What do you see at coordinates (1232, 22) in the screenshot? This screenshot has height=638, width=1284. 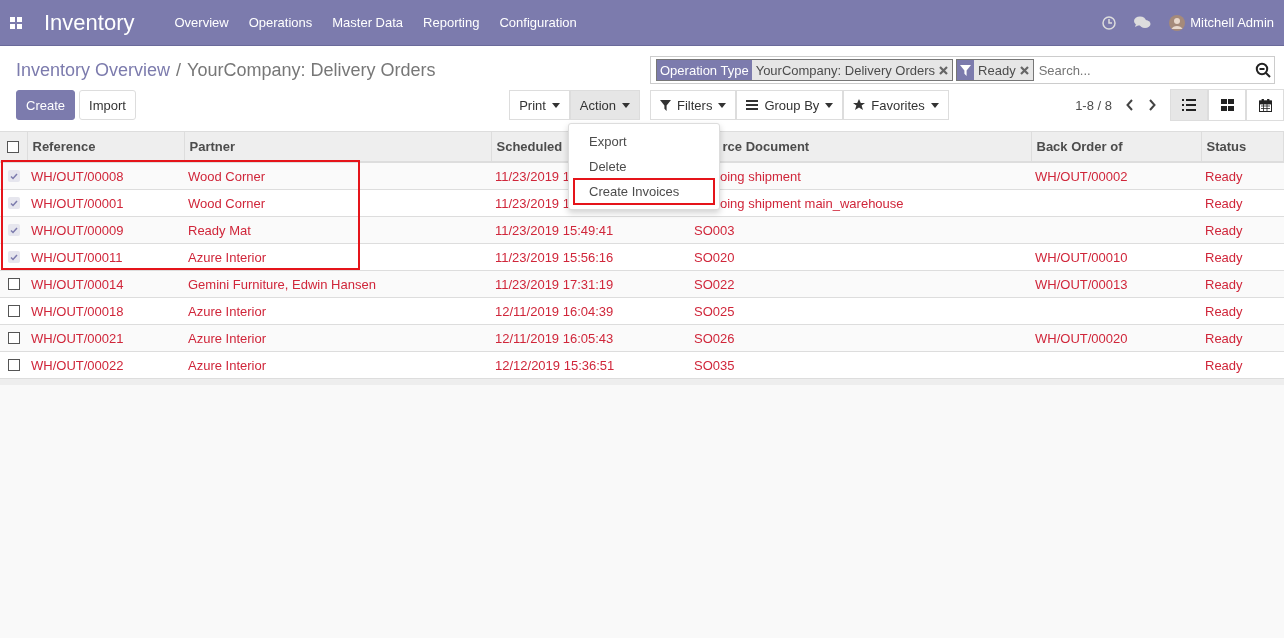 I see `user-name: Mitchell Admin` at bounding box center [1232, 22].